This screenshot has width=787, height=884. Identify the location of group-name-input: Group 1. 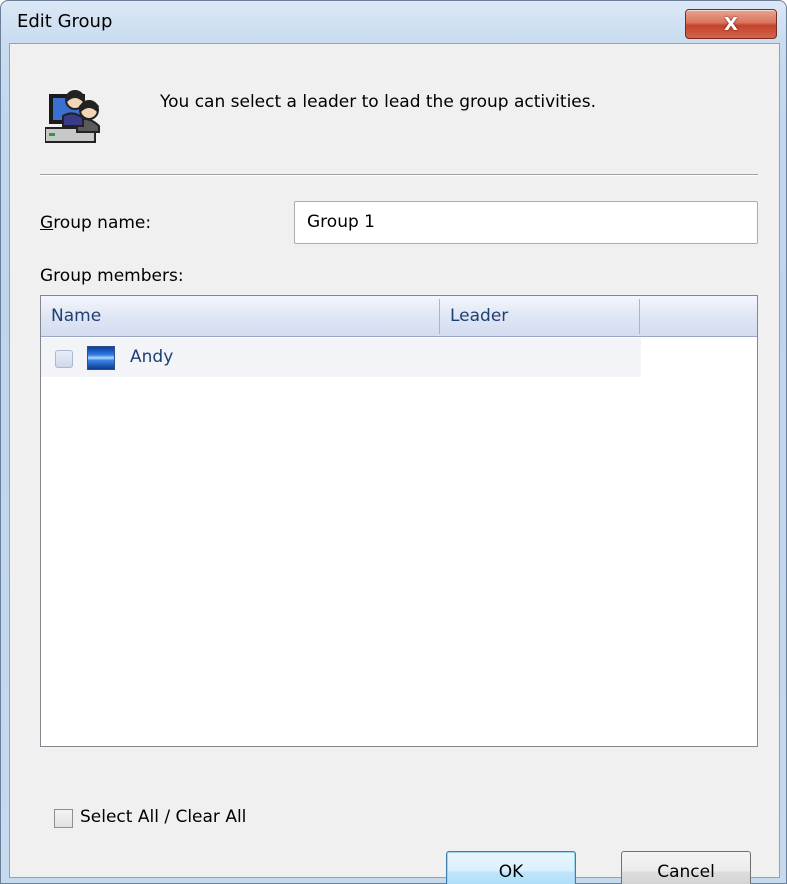
(526, 222).